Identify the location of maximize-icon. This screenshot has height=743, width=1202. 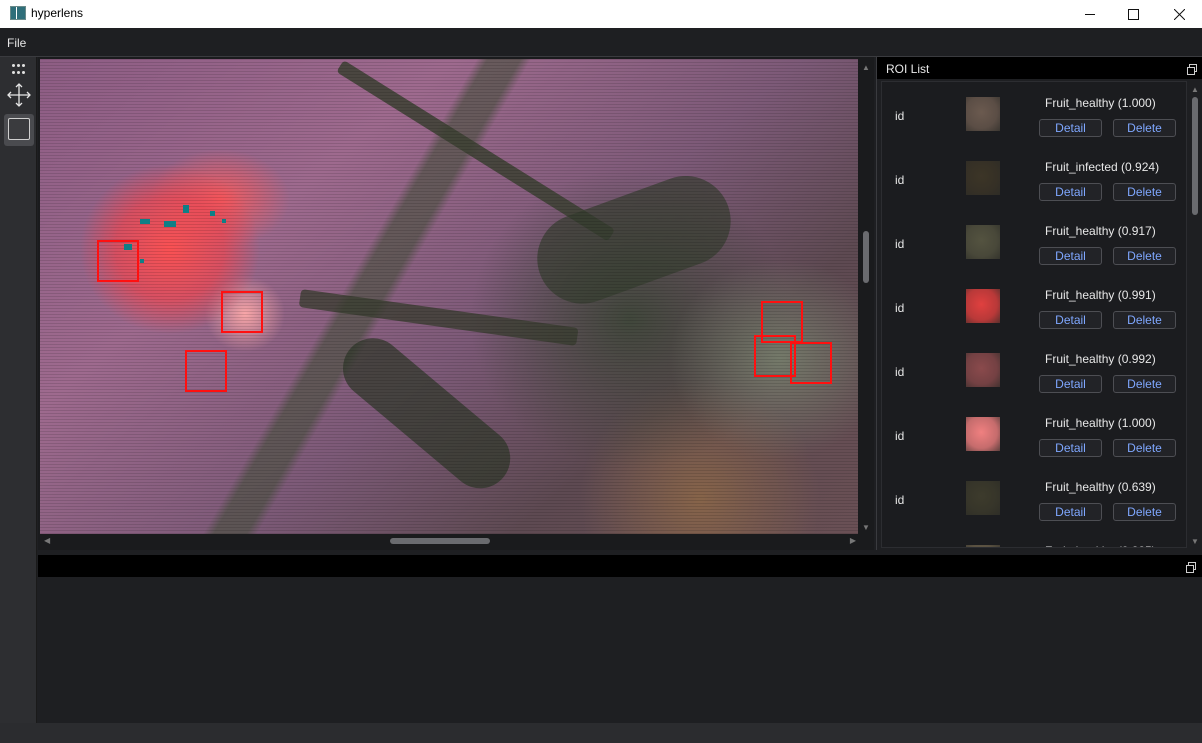
(1133, 14).